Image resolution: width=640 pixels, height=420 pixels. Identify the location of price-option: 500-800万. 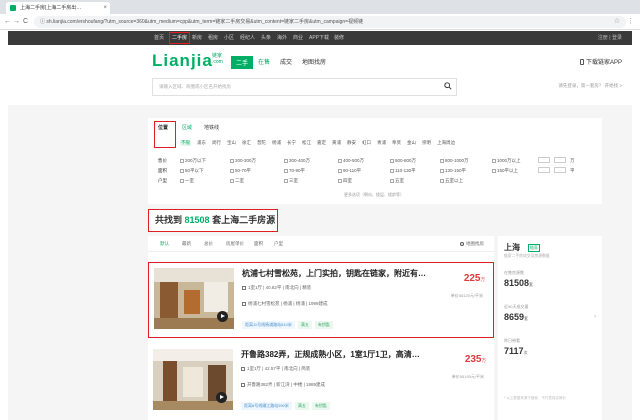
(403, 161).